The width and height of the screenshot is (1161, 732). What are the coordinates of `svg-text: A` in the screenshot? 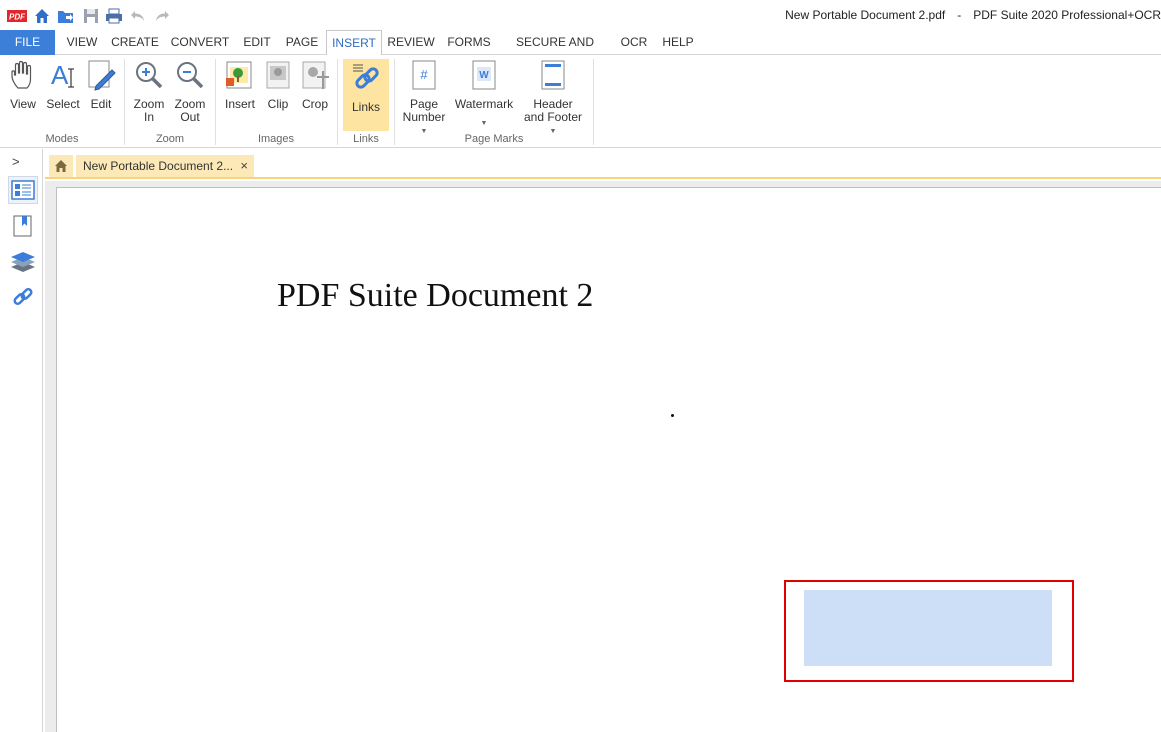 It's located at (60, 75).